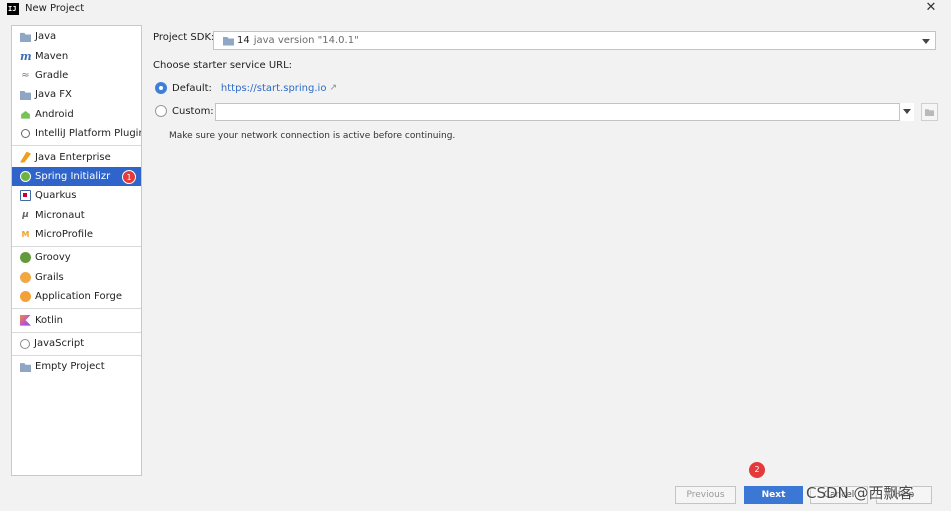  I want to click on previous-button: Previous, so click(705, 495).